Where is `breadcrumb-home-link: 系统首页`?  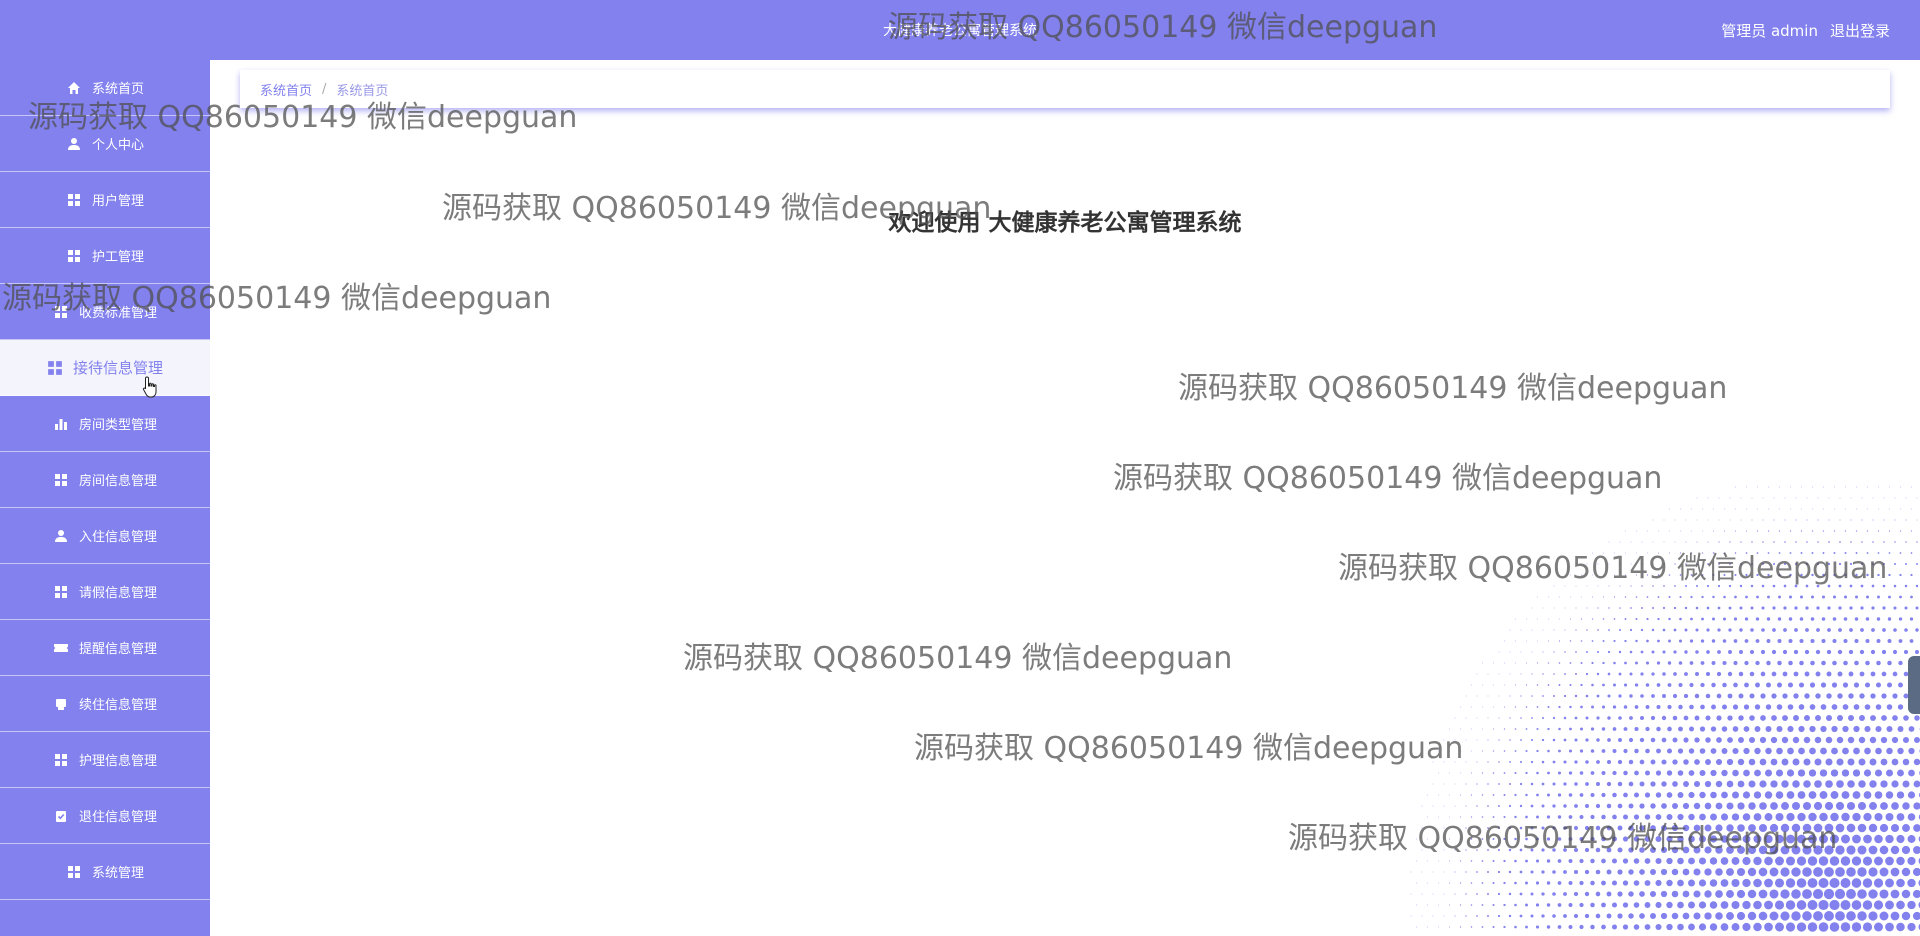 breadcrumb-home-link: 系统首页 is located at coordinates (286, 89).